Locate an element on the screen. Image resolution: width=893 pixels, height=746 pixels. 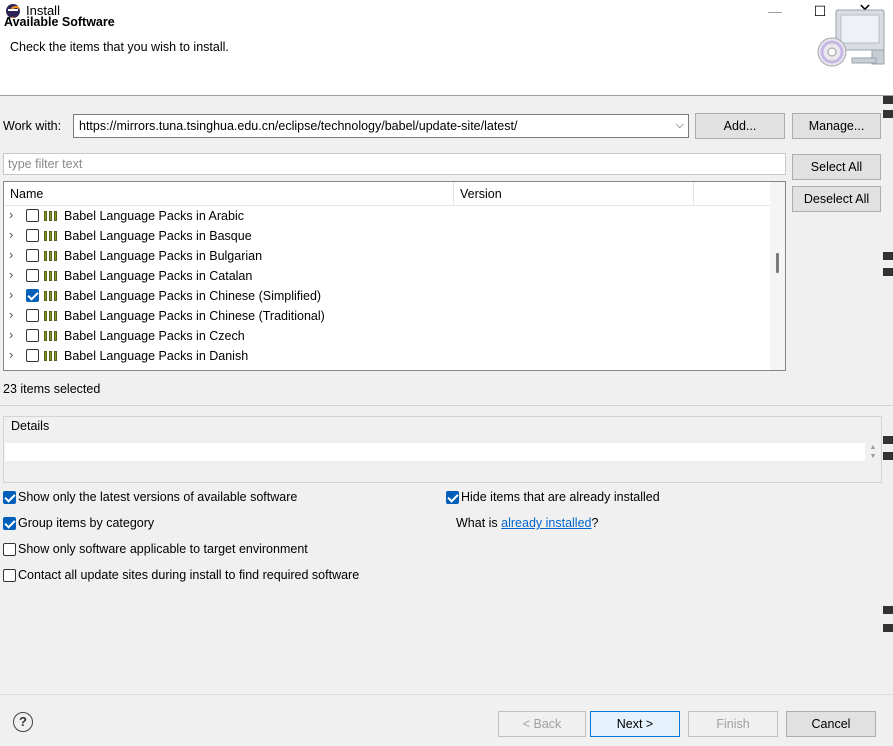
tree-row: › Babel Language Packs in Danish is located at coordinates (387, 356).